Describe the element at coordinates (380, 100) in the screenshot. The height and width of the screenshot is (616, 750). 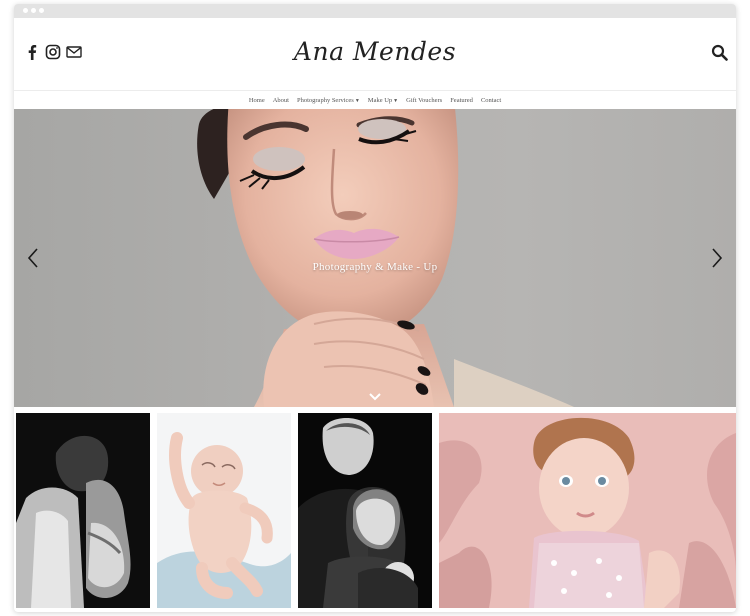
I see `nav-make-up-label: Make Up` at that location.